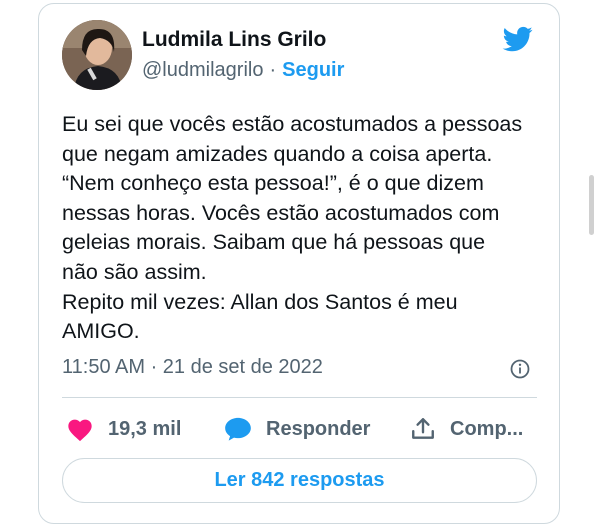  What do you see at coordinates (238, 429) in the screenshot?
I see `speech-bubble-icon` at bounding box center [238, 429].